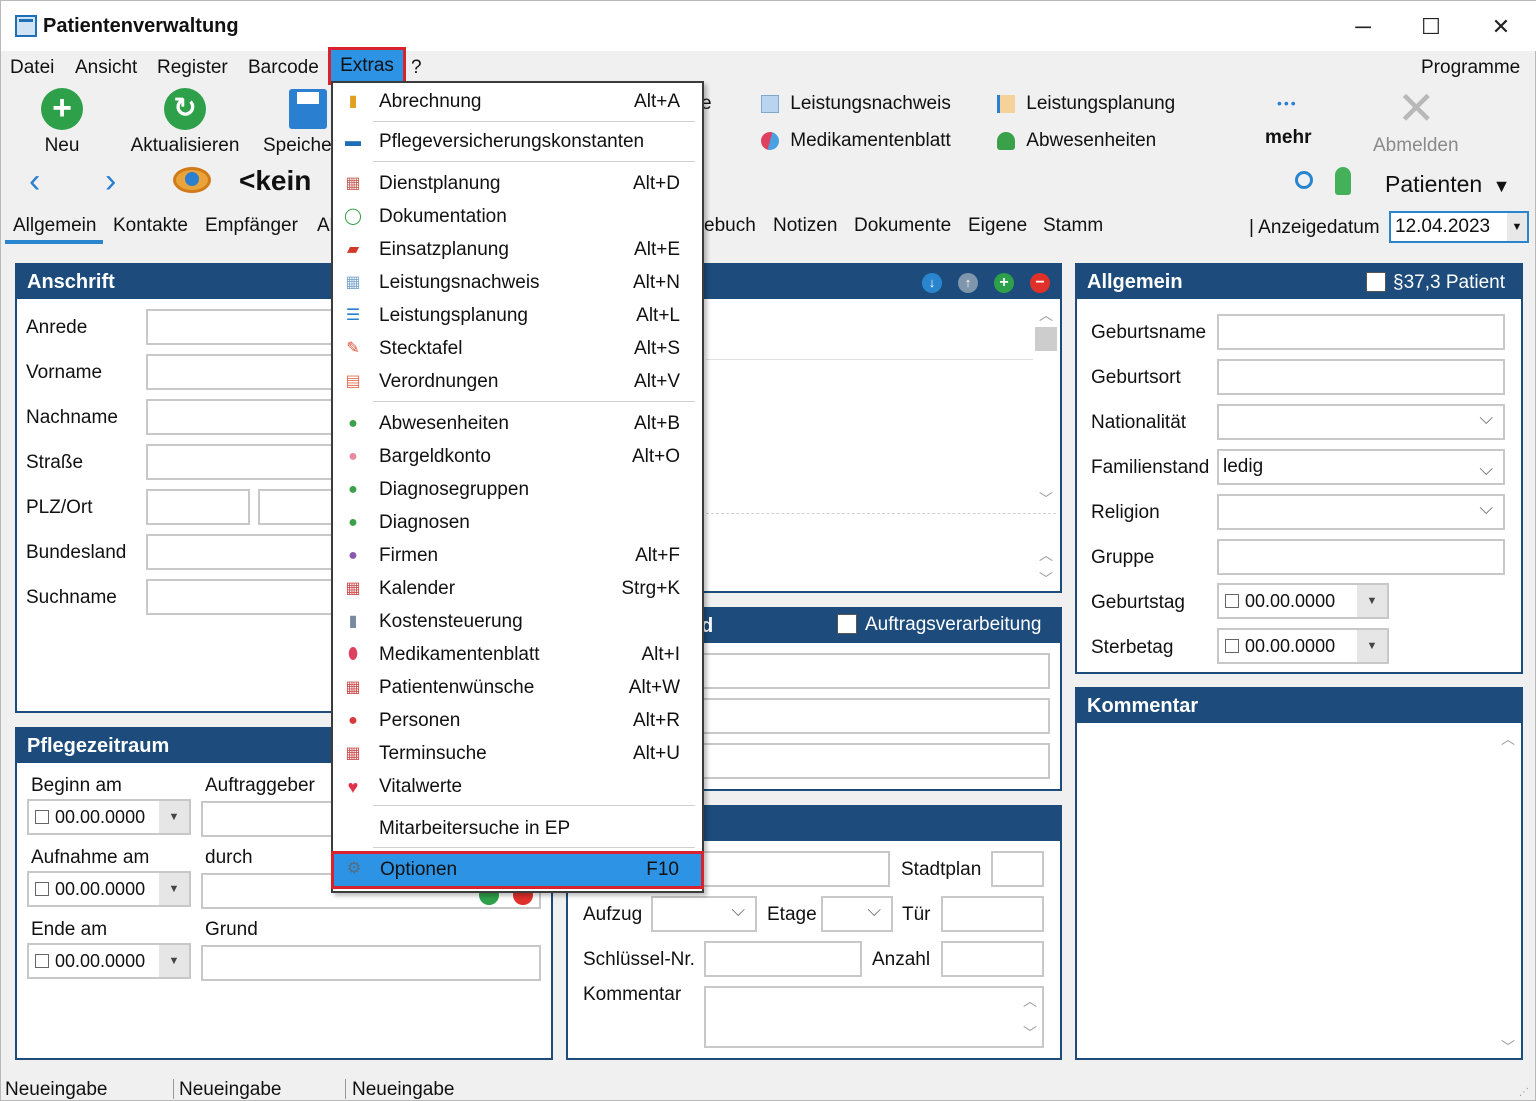 The width and height of the screenshot is (1536, 1101). Describe the element at coordinates (517, 348) in the screenshot. I see `menu-item-stecktafel: ✎ Stecktafel Alt+S` at that location.